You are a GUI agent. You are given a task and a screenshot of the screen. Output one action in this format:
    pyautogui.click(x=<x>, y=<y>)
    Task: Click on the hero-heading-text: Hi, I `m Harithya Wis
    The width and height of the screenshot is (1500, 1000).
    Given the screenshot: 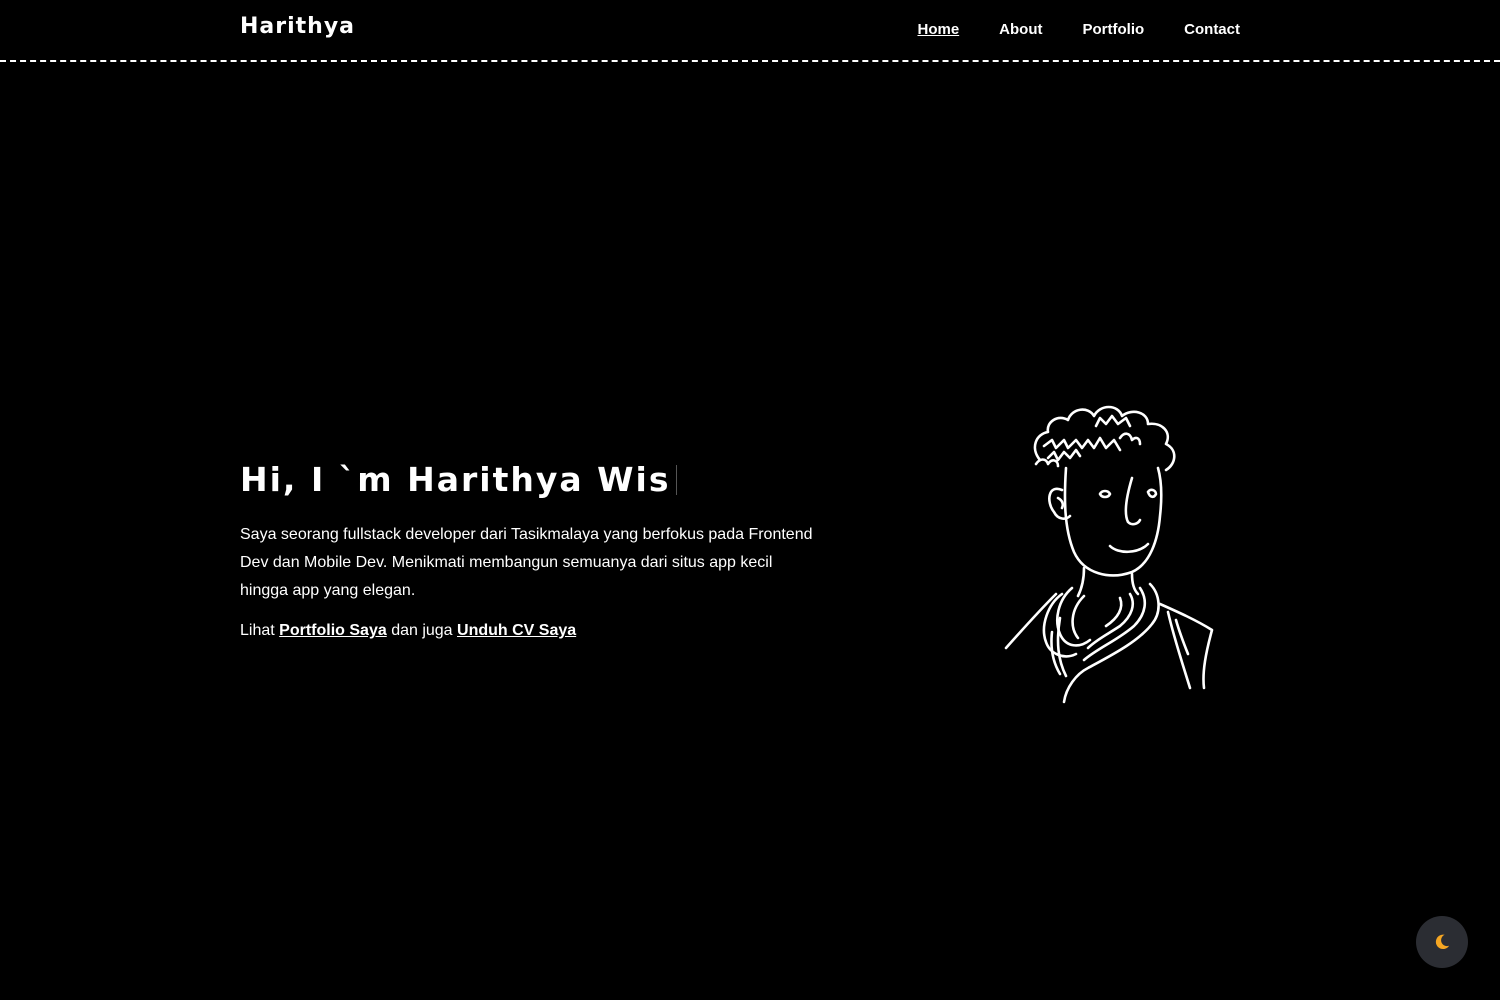 What is the action you would take?
    pyautogui.click(x=455, y=479)
    